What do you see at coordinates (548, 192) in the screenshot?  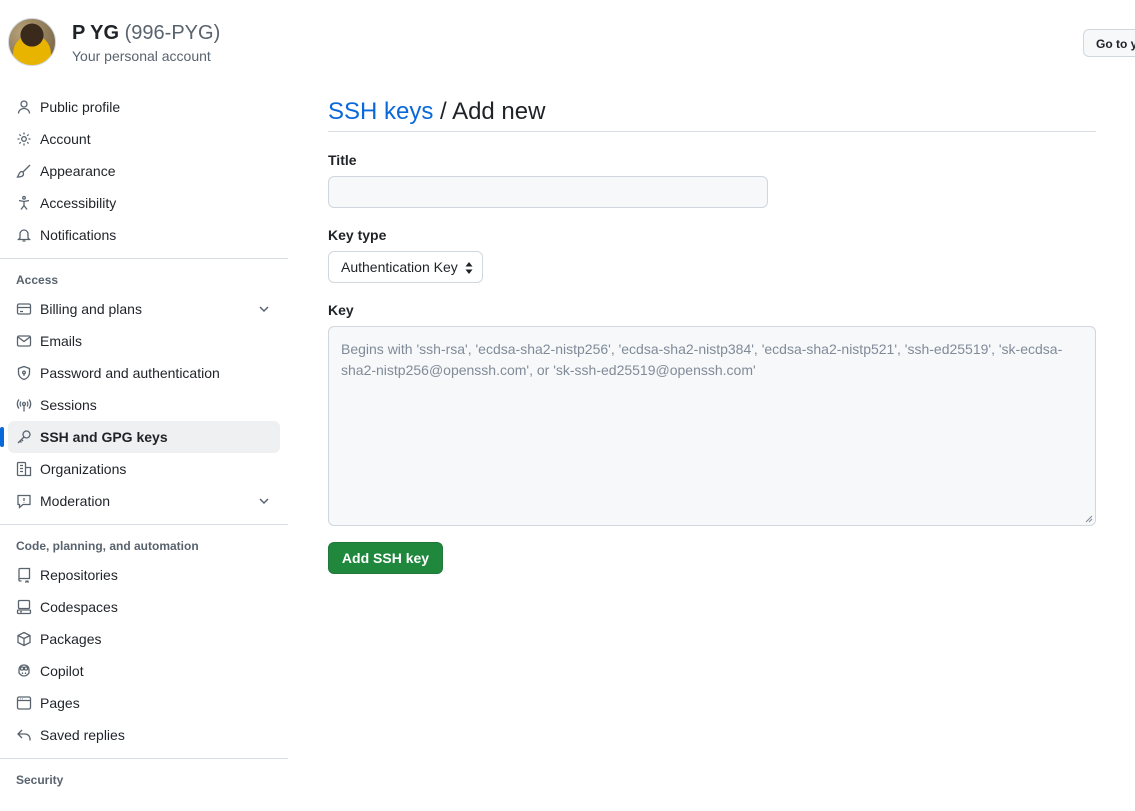 I see `title-input` at bounding box center [548, 192].